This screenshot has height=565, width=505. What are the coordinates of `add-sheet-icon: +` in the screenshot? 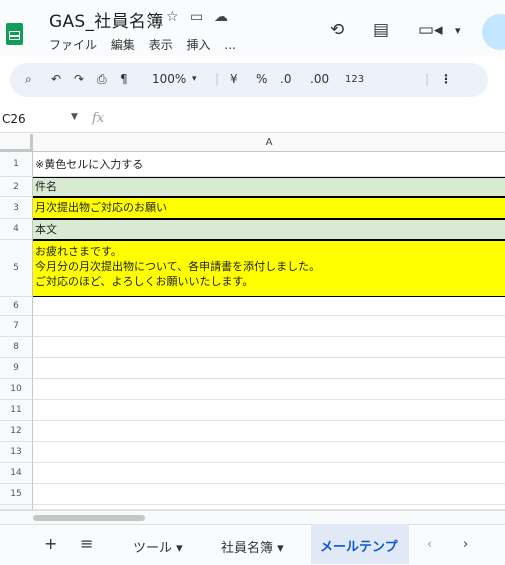 It's located at (50, 543).